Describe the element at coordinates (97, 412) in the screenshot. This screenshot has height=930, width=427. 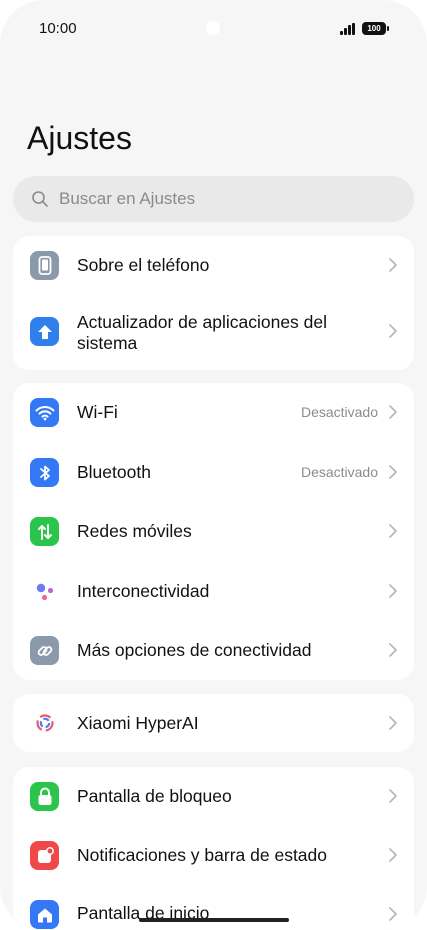
I see `setting-label: Wi-Fi` at that location.